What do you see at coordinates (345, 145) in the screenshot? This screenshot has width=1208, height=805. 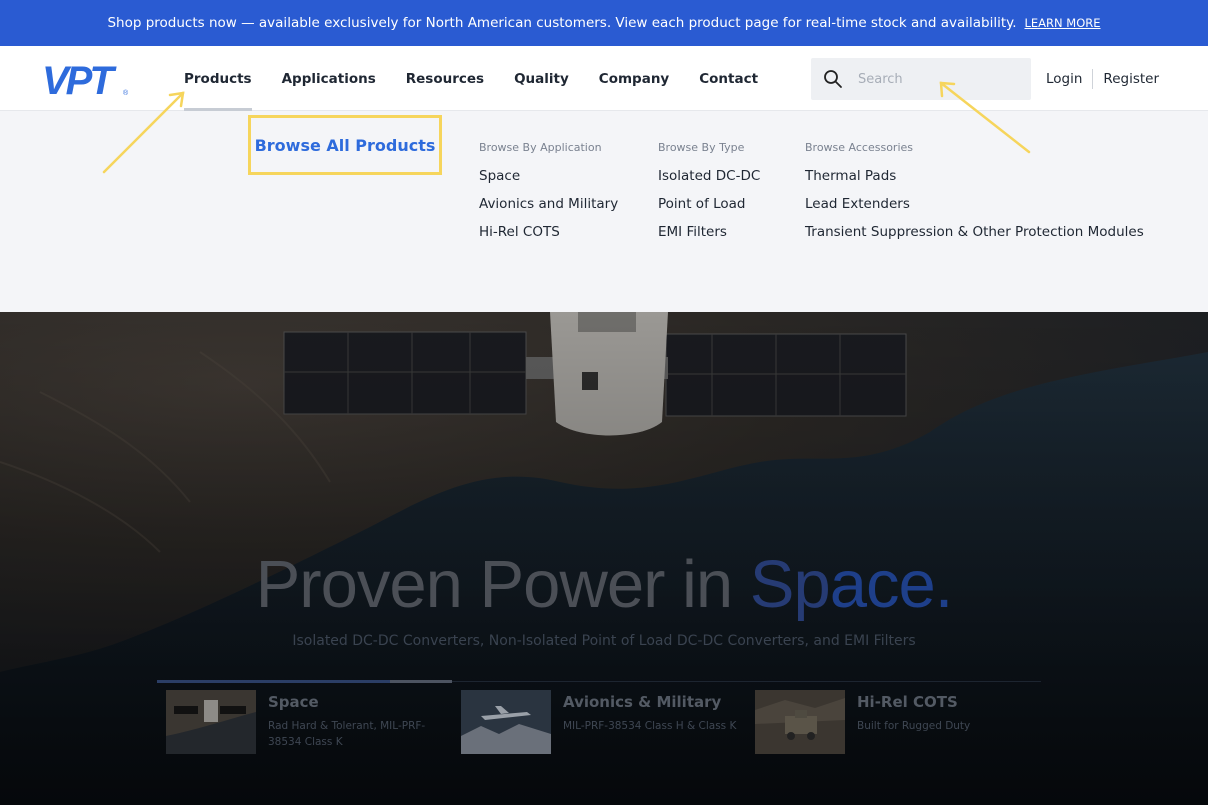 I see `browse-all-products-link: Browse All Products` at bounding box center [345, 145].